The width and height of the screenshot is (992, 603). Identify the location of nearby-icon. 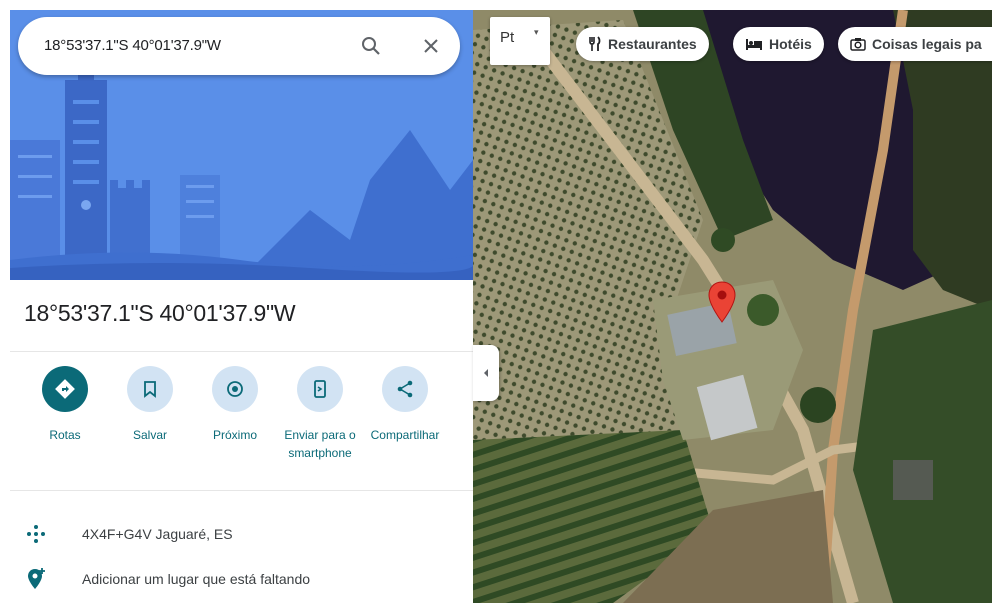
(235, 389).